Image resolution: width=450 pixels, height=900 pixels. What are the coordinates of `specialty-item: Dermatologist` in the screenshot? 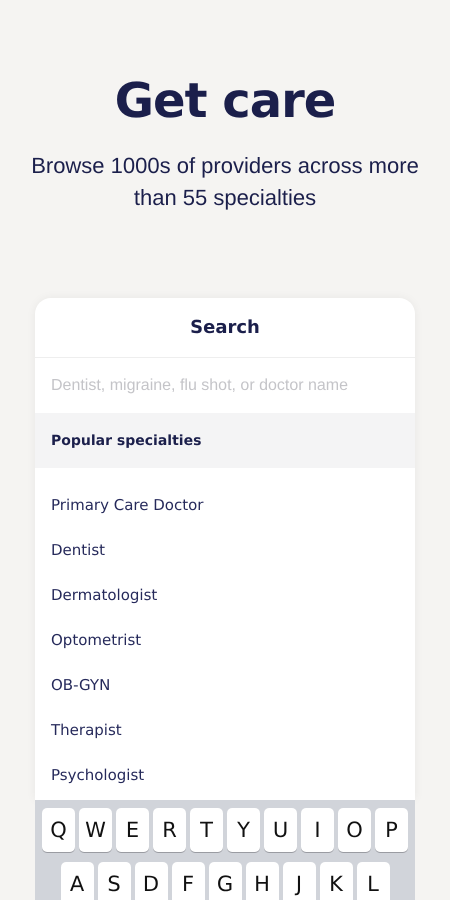 It's located at (225, 594).